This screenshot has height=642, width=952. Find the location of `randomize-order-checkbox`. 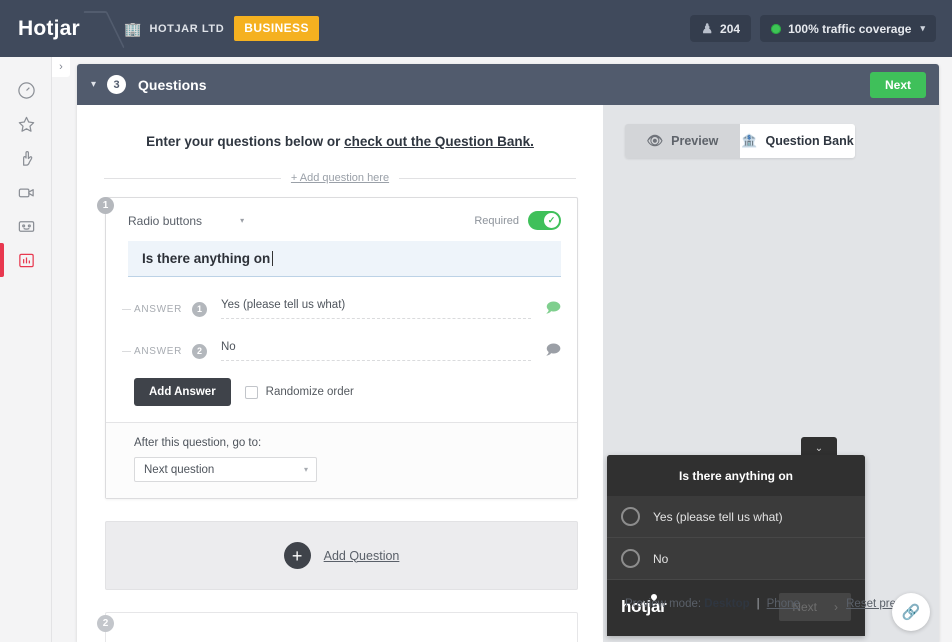

randomize-order-checkbox is located at coordinates (251, 392).